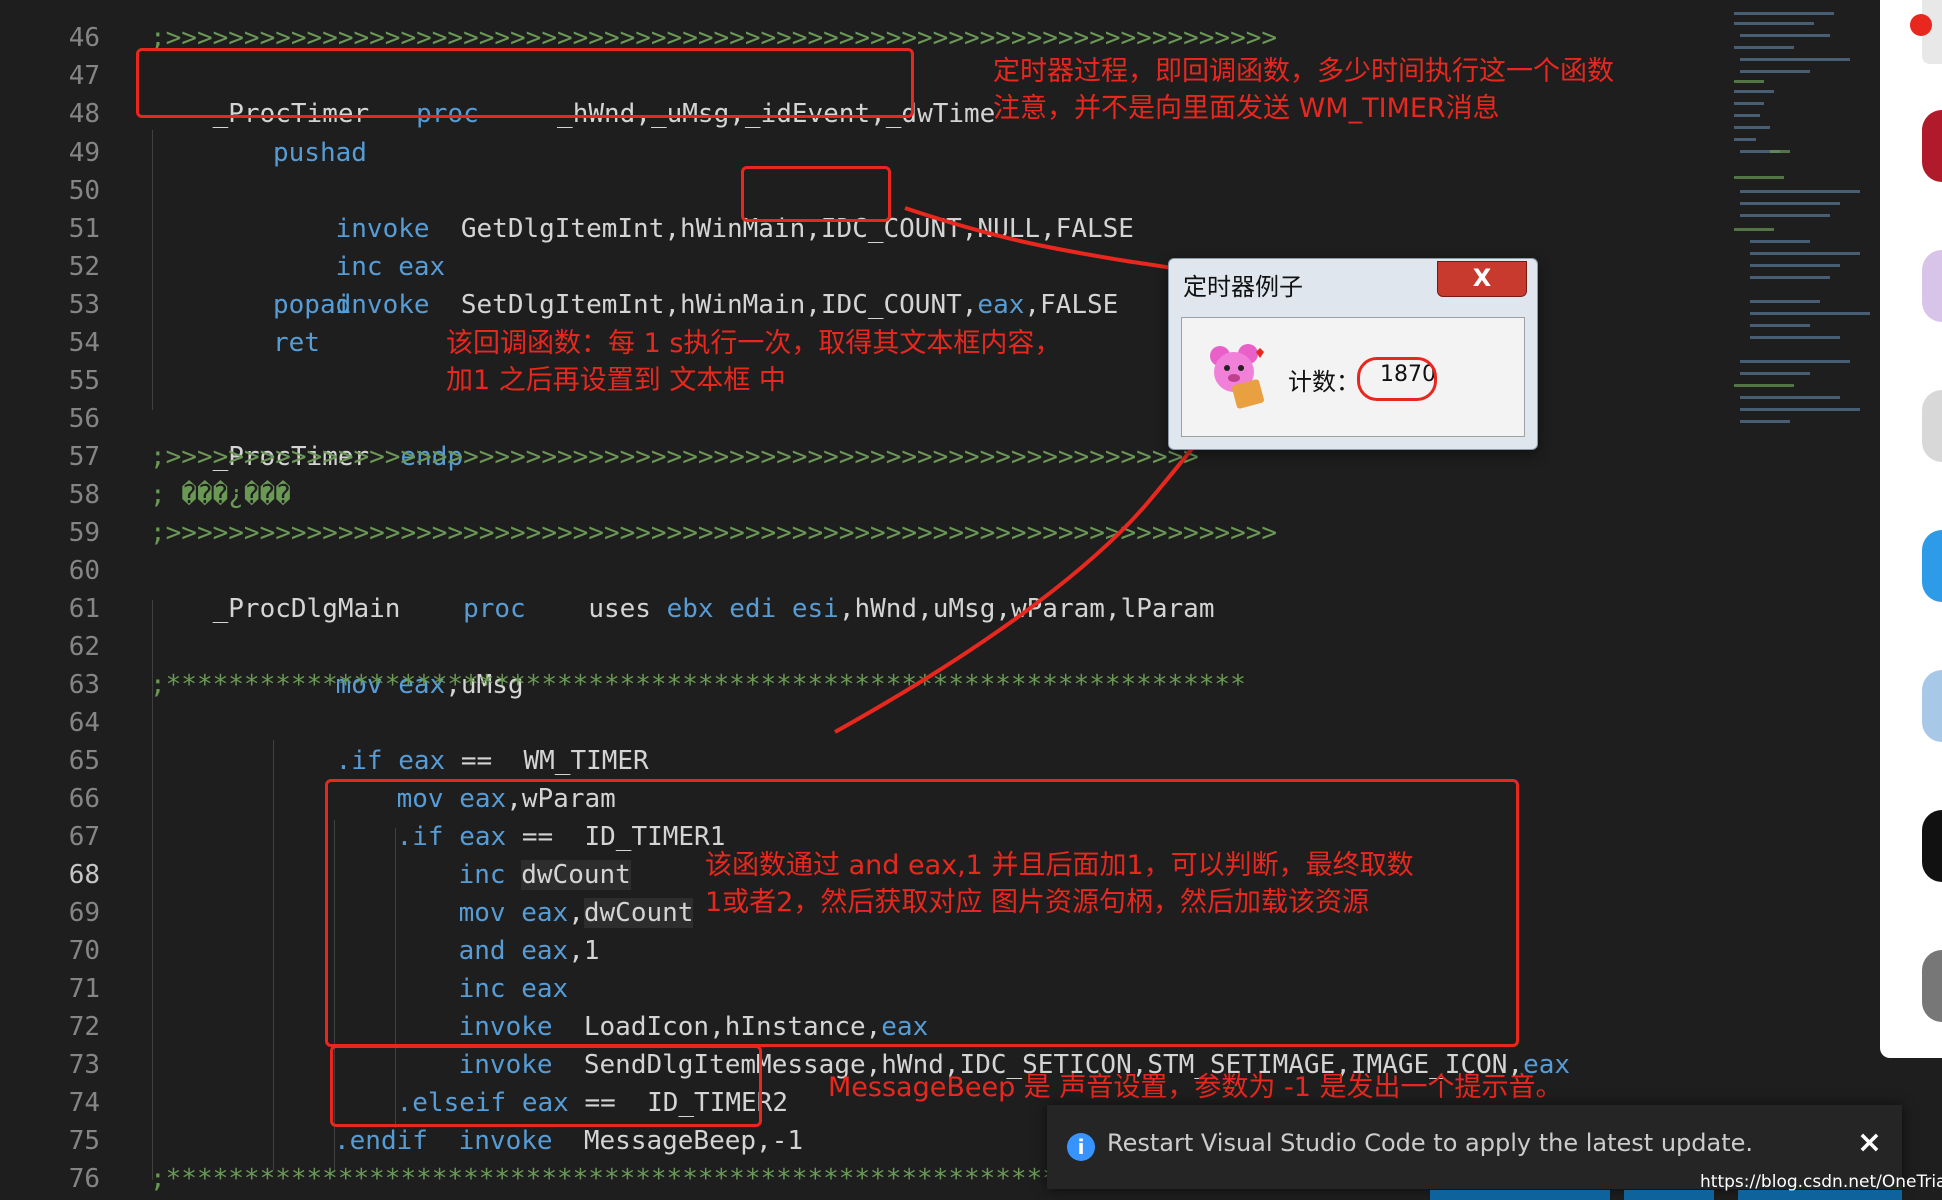  What do you see at coordinates (1195, 1087) in the screenshot?
I see `annotation-message-beep: MessageBeep 是 声音设置，参数为 -1 是发出一个提示音。` at bounding box center [1195, 1087].